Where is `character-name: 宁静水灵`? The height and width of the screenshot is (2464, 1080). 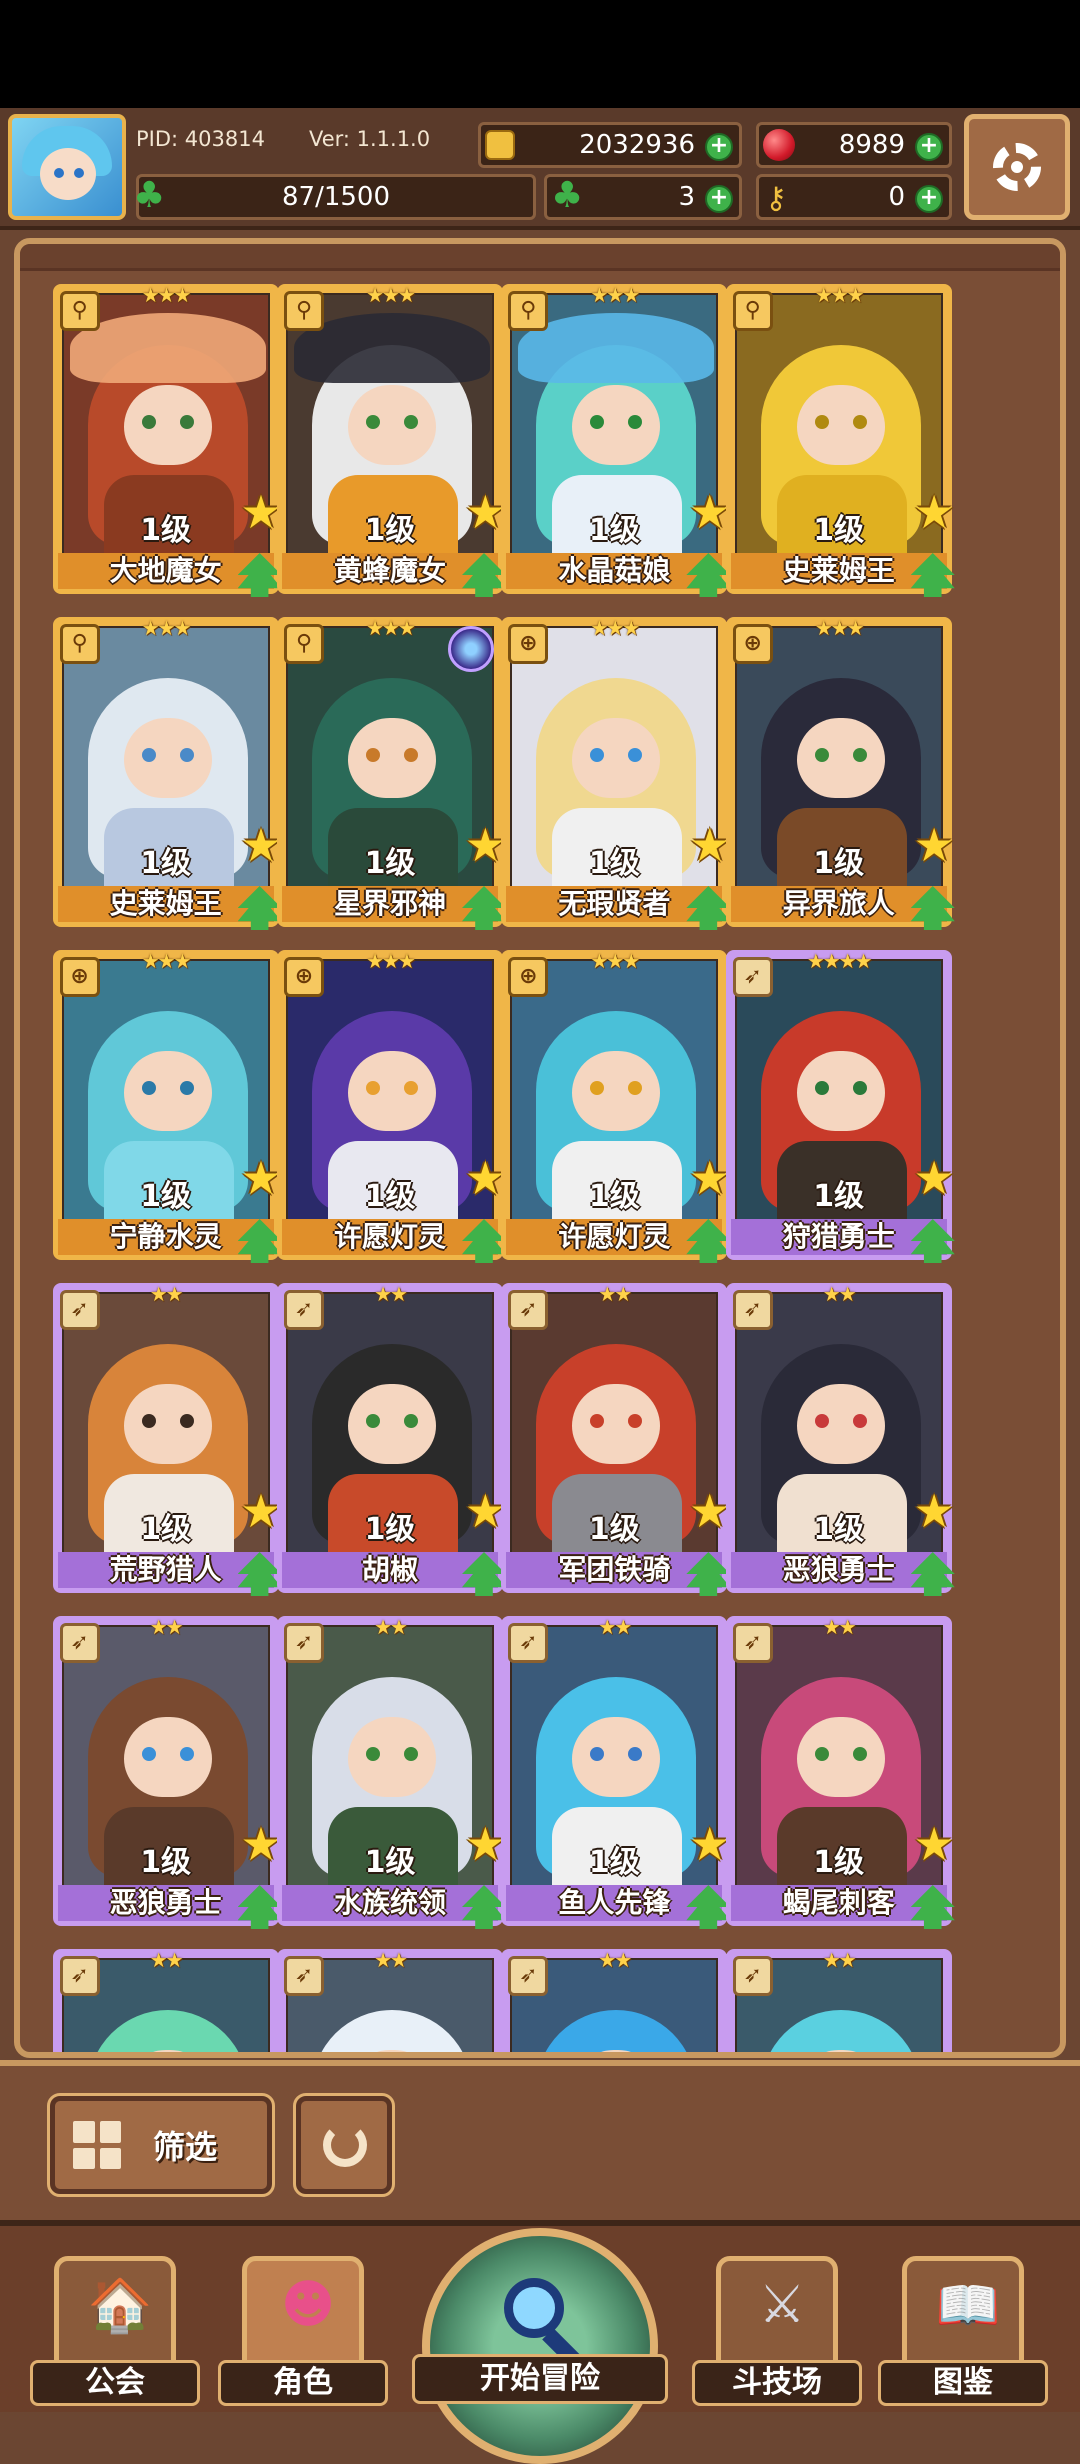 character-name: 宁静水灵 is located at coordinates (165, 1237).